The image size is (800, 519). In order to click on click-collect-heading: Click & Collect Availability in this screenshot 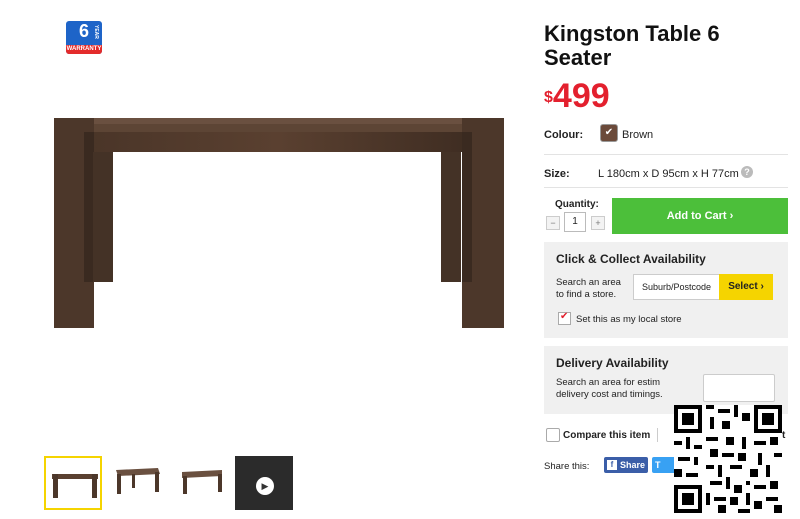, I will do `click(631, 259)`.